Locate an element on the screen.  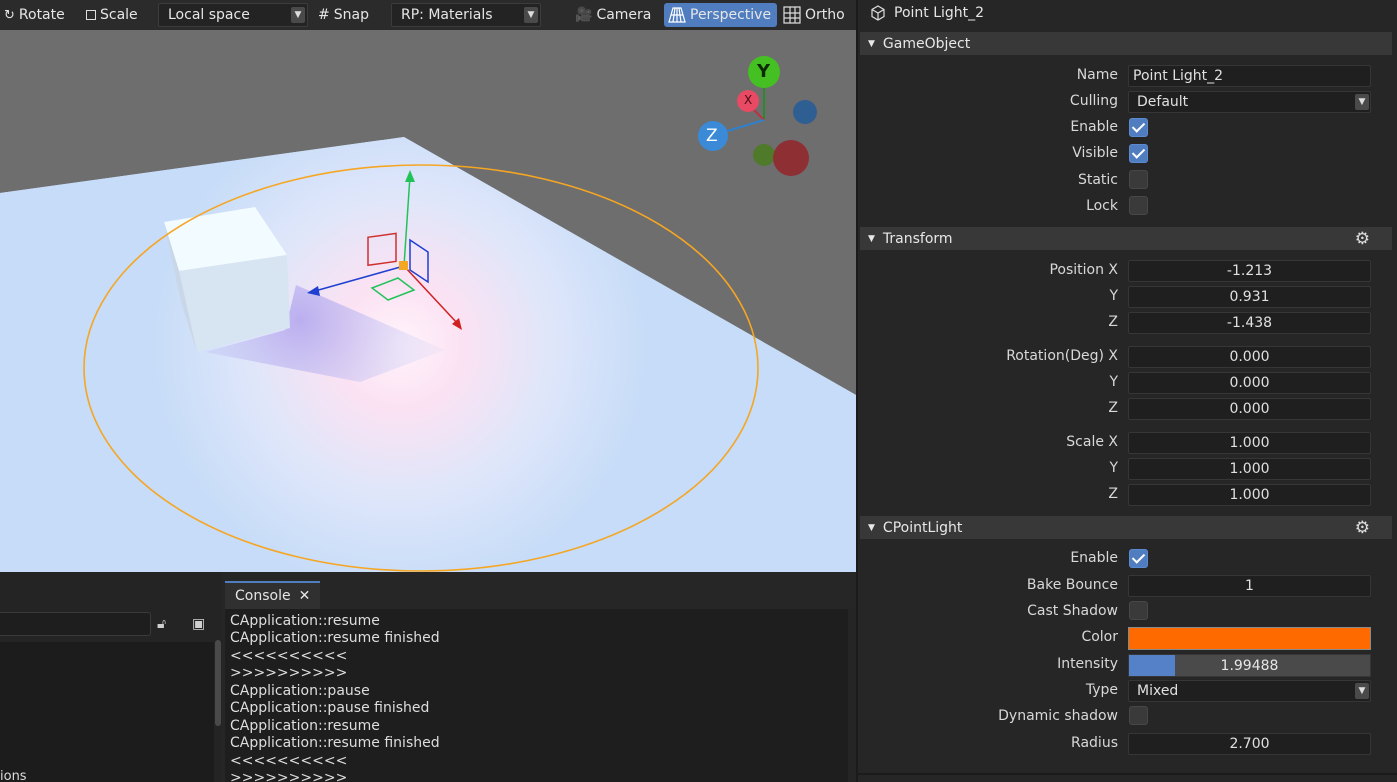
transform-header-label: Transform is located at coordinates (917, 238).